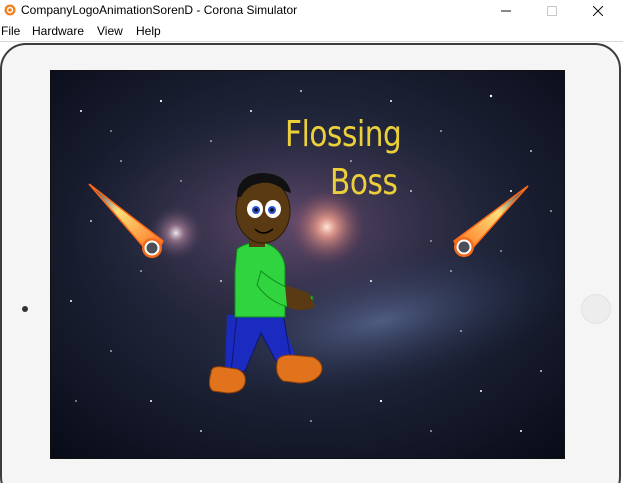 The height and width of the screenshot is (483, 623). I want to click on close-icon, so click(598, 10).